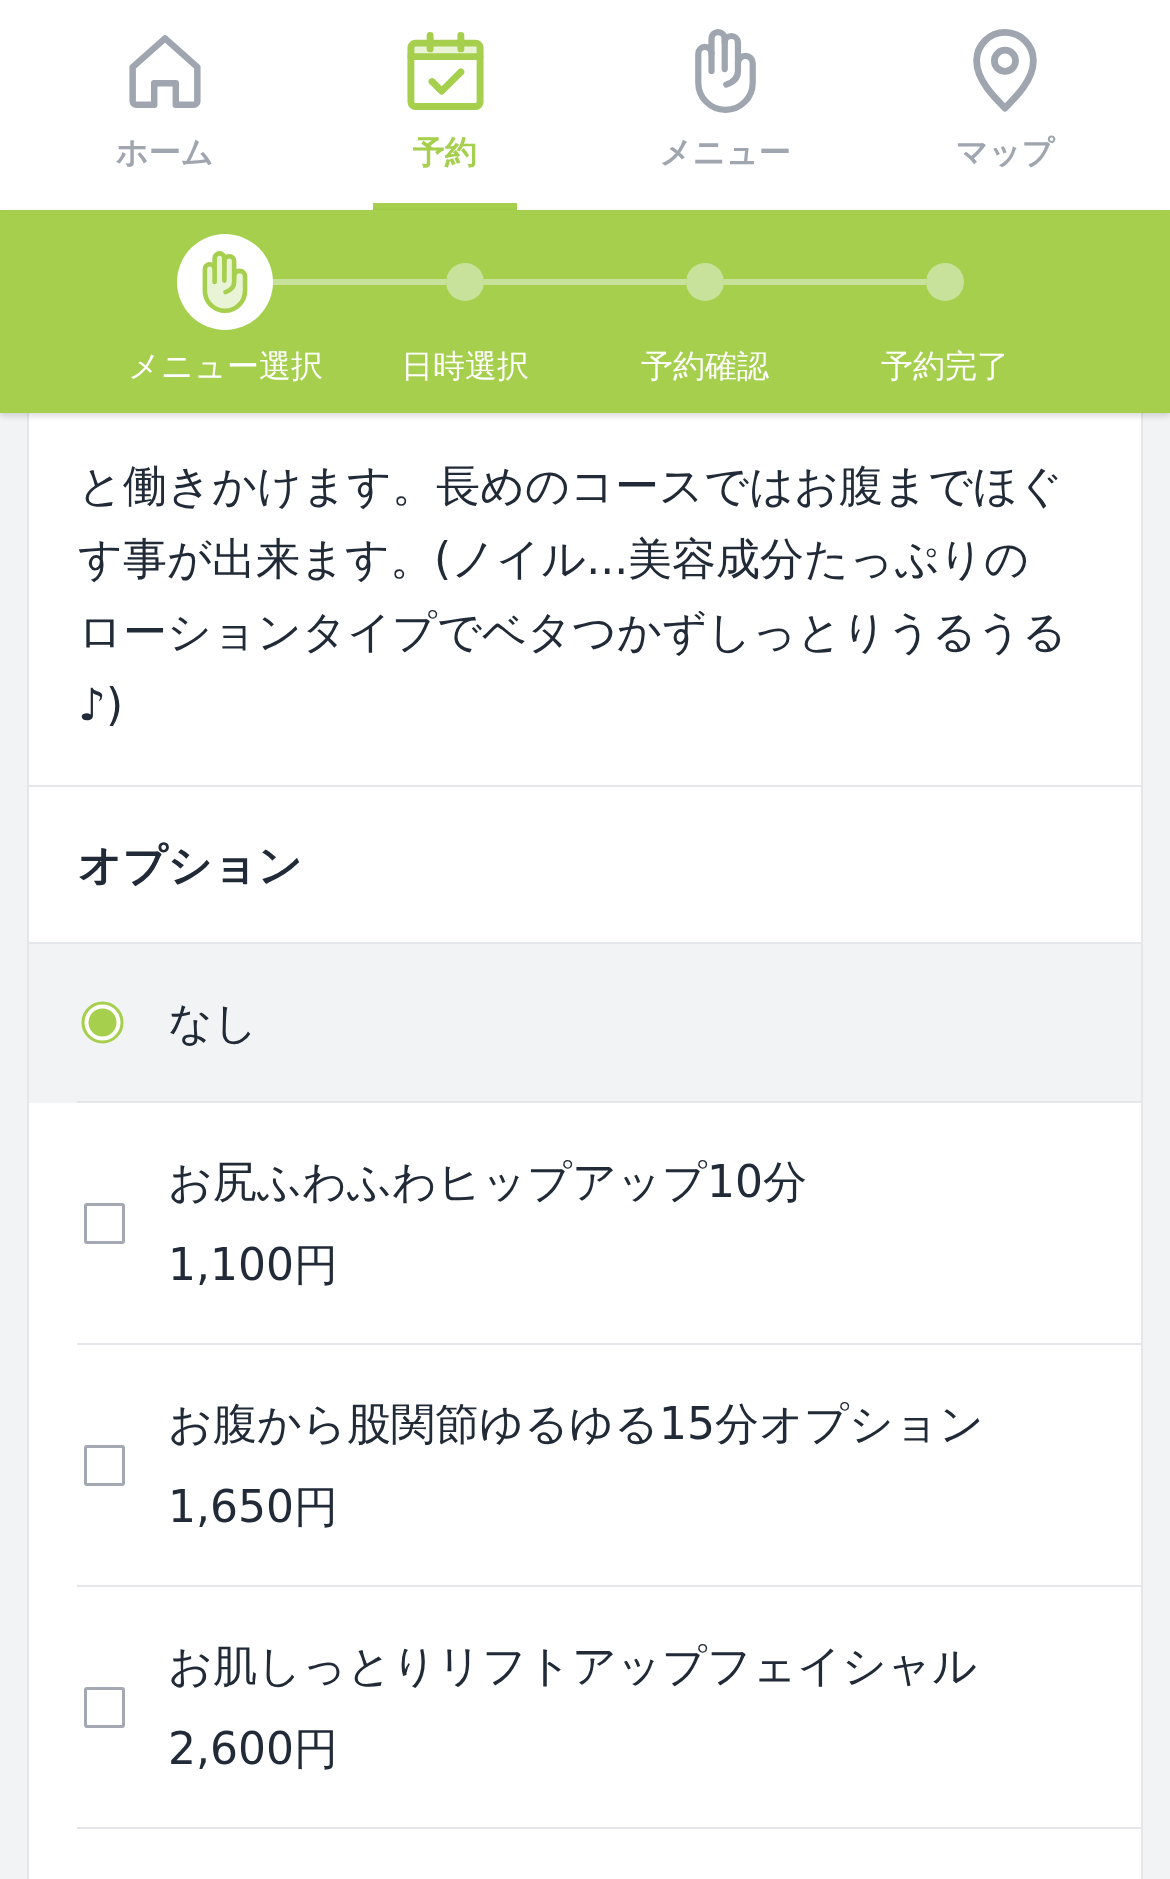  I want to click on option-label: お肌しっとりリフトアップフェイシャル, so click(572, 1666).